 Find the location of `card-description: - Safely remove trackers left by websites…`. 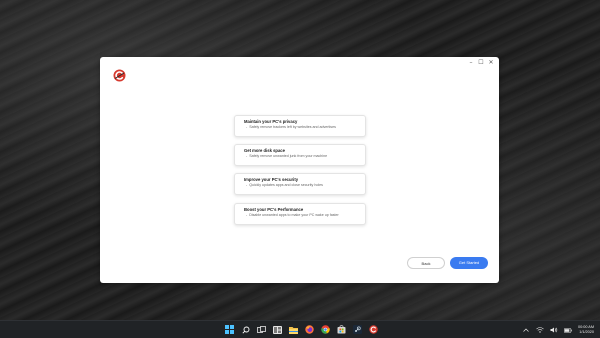

card-description: - Safely remove trackers left by websites… is located at coordinates (291, 127).